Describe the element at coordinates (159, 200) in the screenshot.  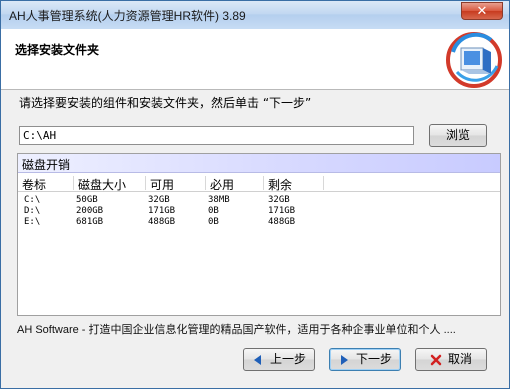
I see `cell-available: 32GB` at that location.